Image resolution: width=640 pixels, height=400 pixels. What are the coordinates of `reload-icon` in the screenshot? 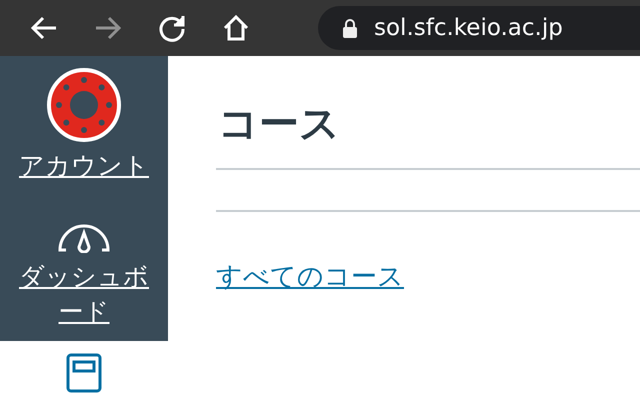 It's located at (172, 28).